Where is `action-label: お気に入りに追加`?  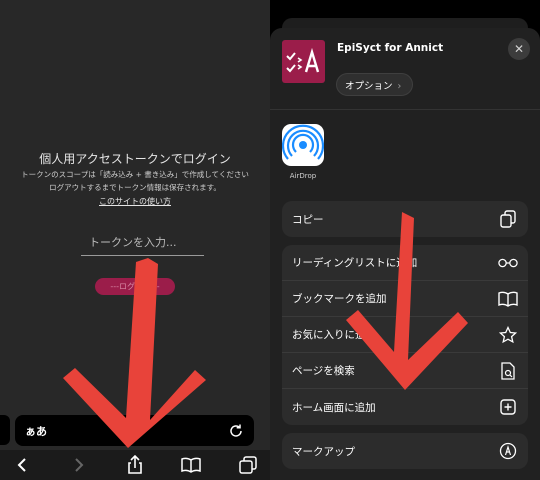 action-label: お気に入りに追加 is located at coordinates (334, 335).